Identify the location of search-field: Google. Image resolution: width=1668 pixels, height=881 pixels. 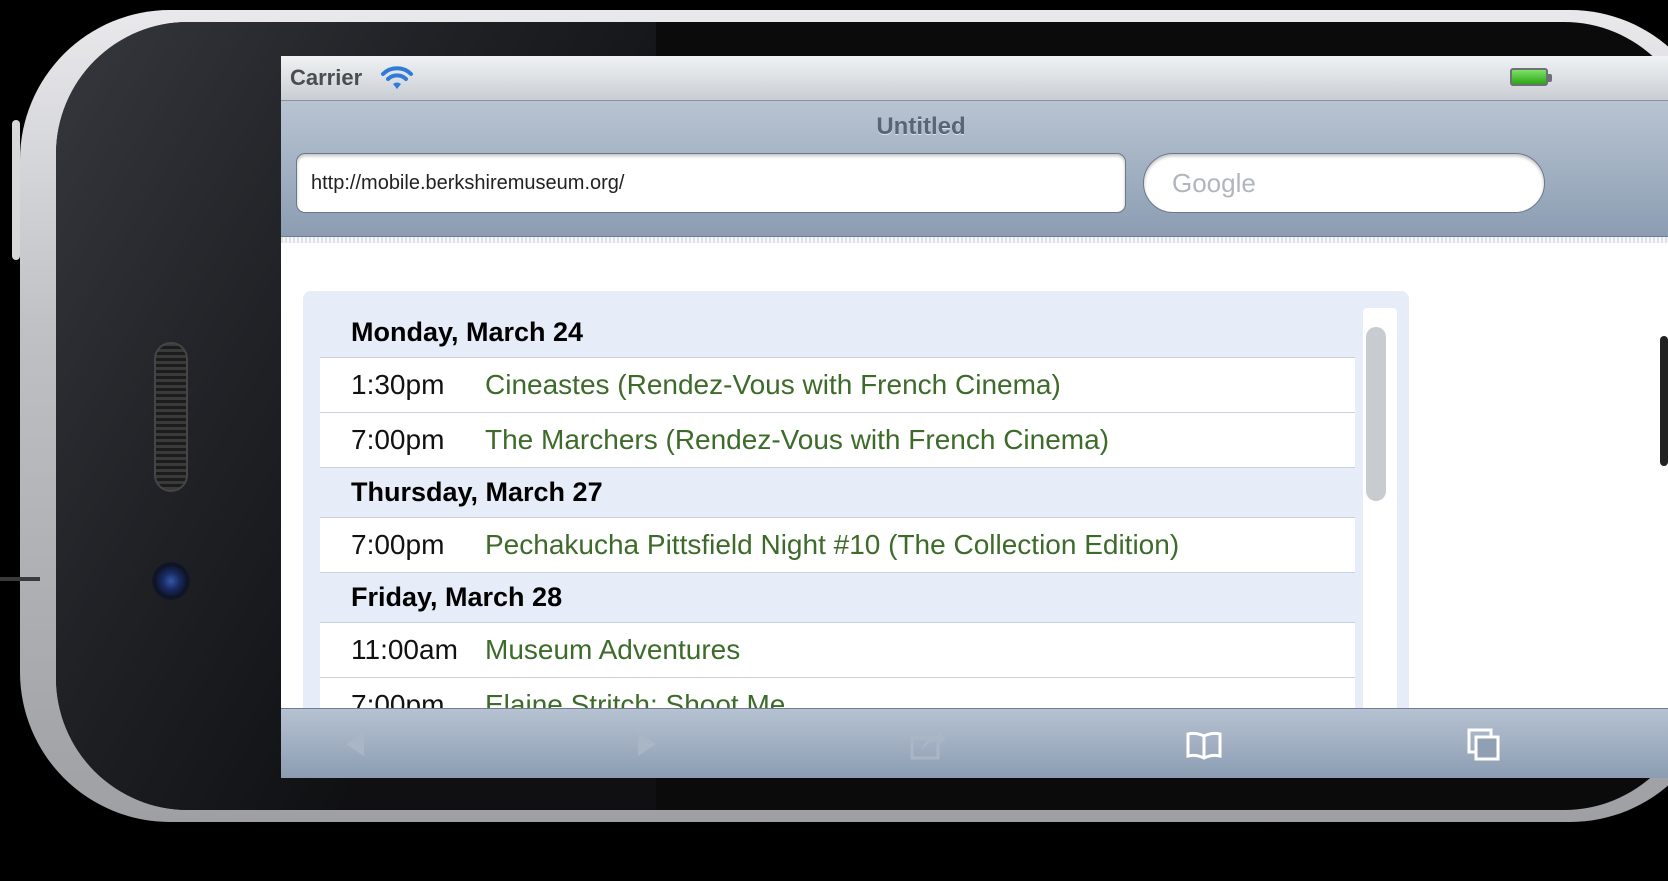
(1344, 183).